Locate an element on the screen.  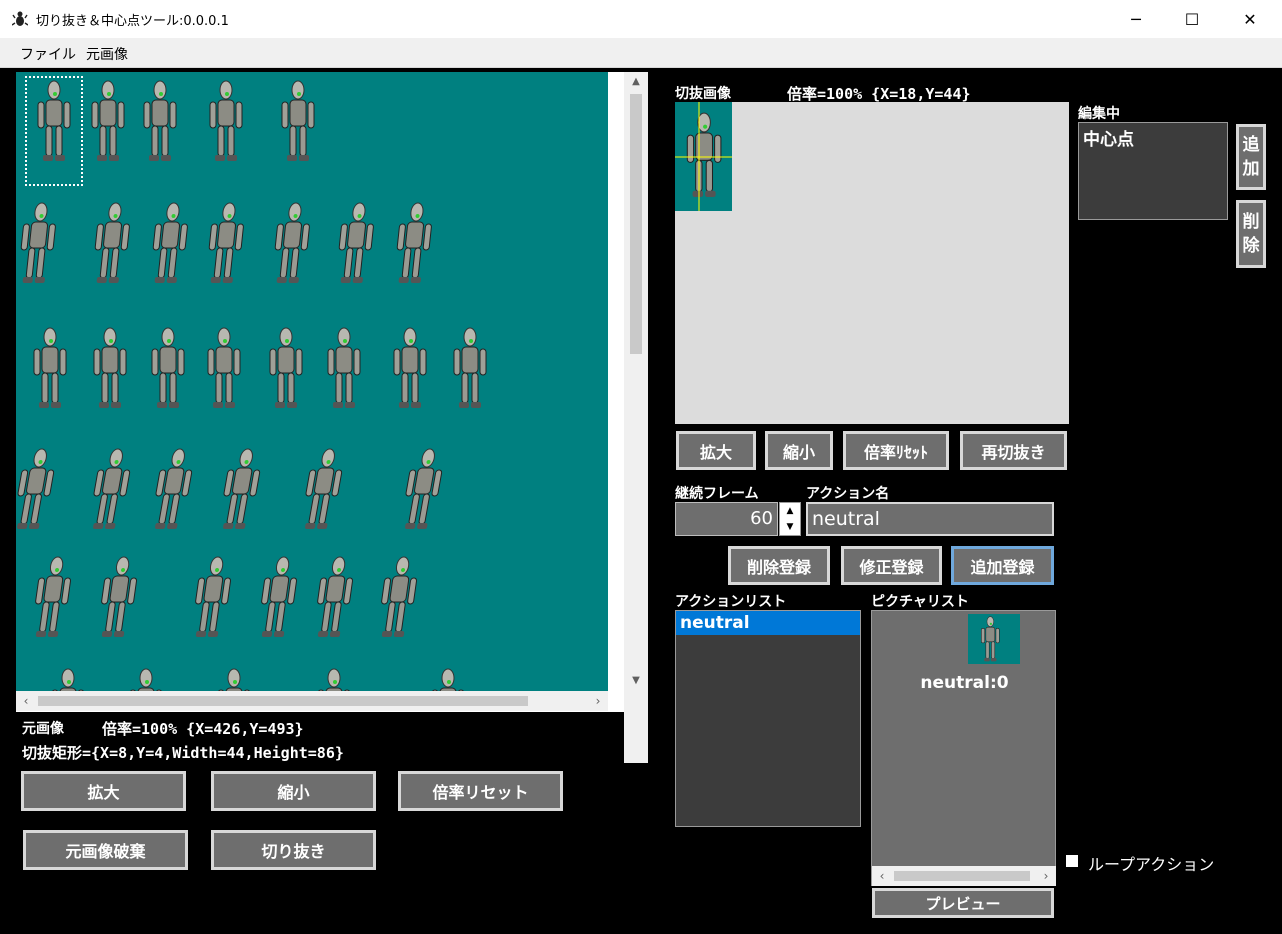
list-item: neutral is located at coordinates (768, 623).